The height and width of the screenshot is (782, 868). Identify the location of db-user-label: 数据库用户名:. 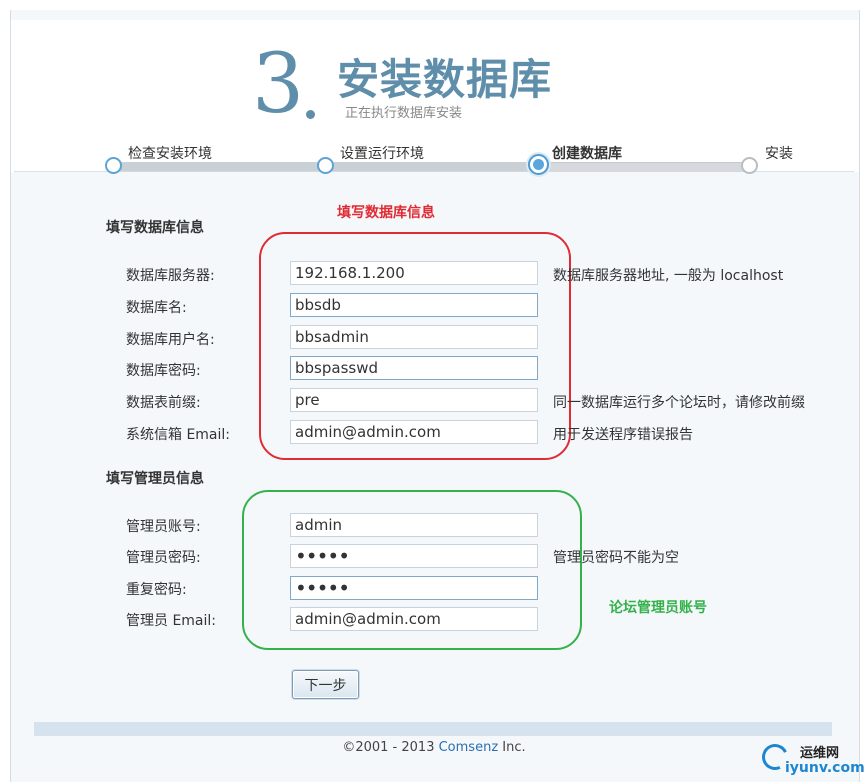
(170, 340).